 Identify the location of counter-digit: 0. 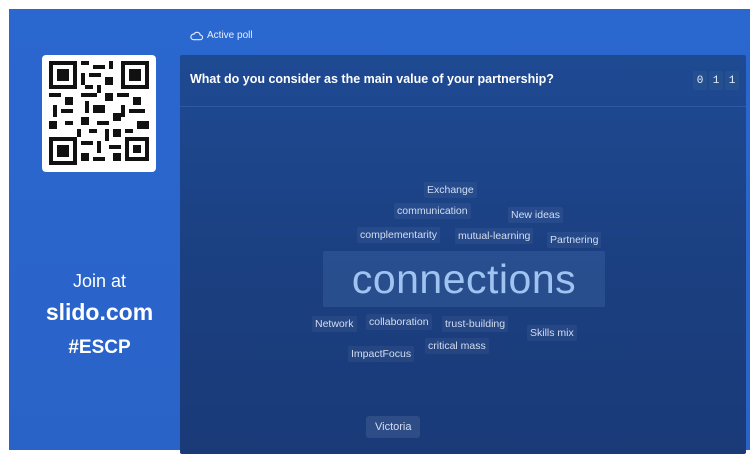
(700, 80).